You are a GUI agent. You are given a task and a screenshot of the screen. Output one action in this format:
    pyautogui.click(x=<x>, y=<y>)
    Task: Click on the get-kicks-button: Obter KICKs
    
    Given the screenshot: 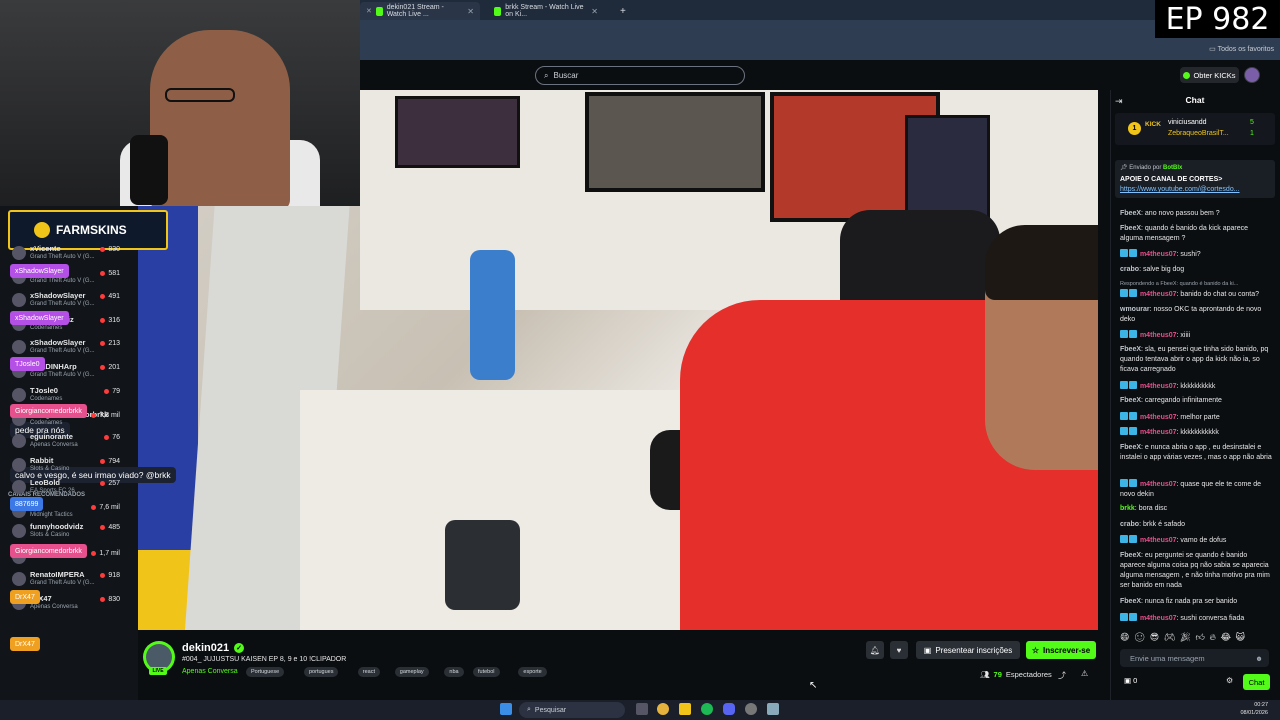 What is the action you would take?
    pyautogui.click(x=1209, y=75)
    